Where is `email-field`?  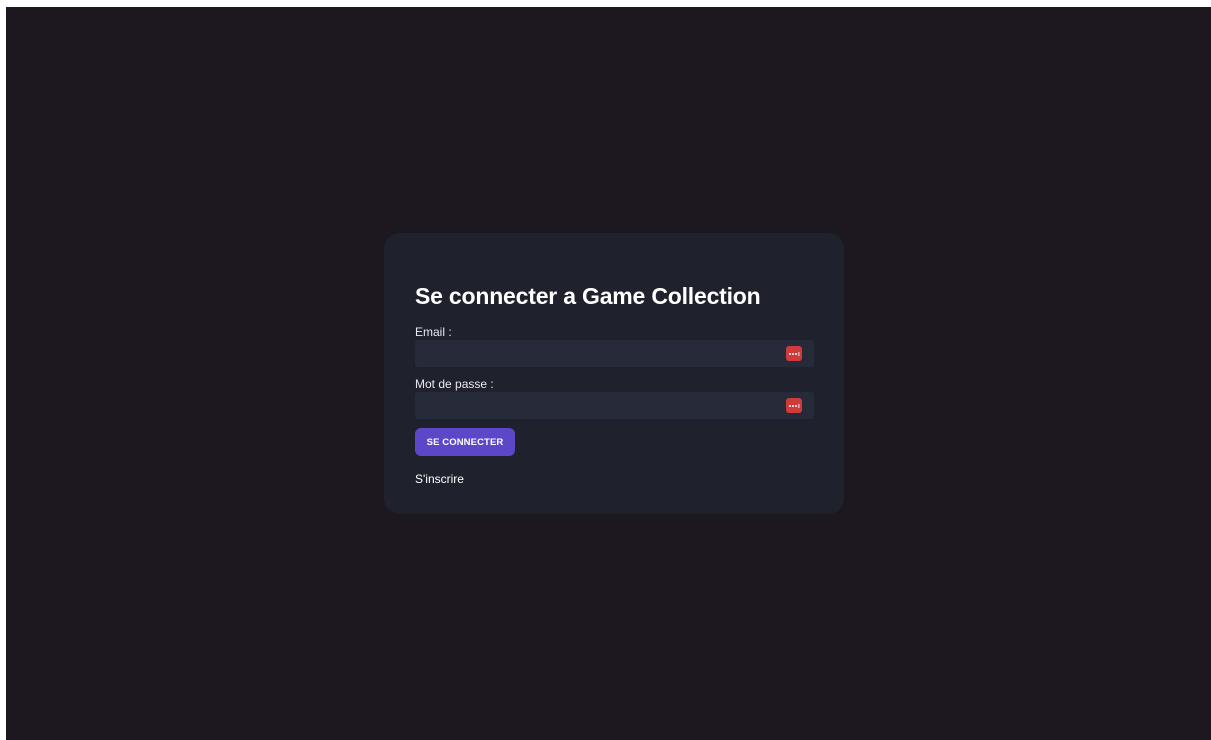
email-field is located at coordinates (614, 353).